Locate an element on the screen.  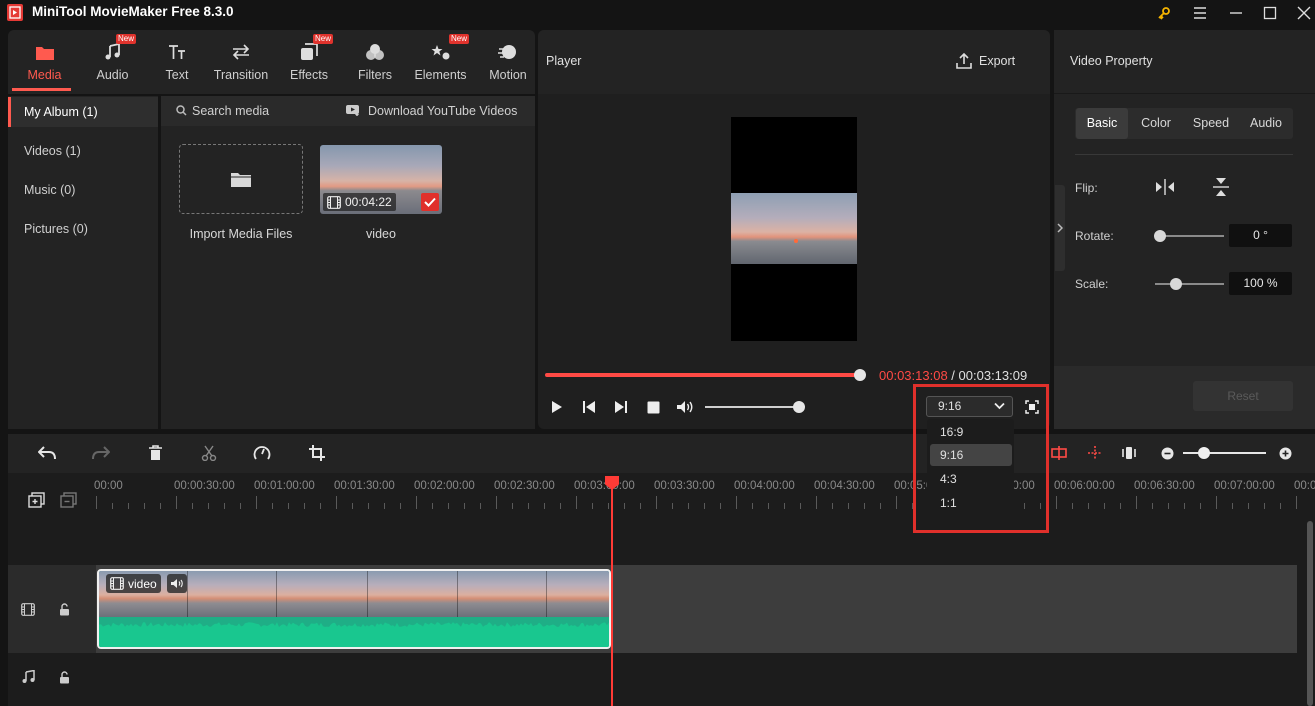
tab-color: Color is located at coordinates (1156, 123).